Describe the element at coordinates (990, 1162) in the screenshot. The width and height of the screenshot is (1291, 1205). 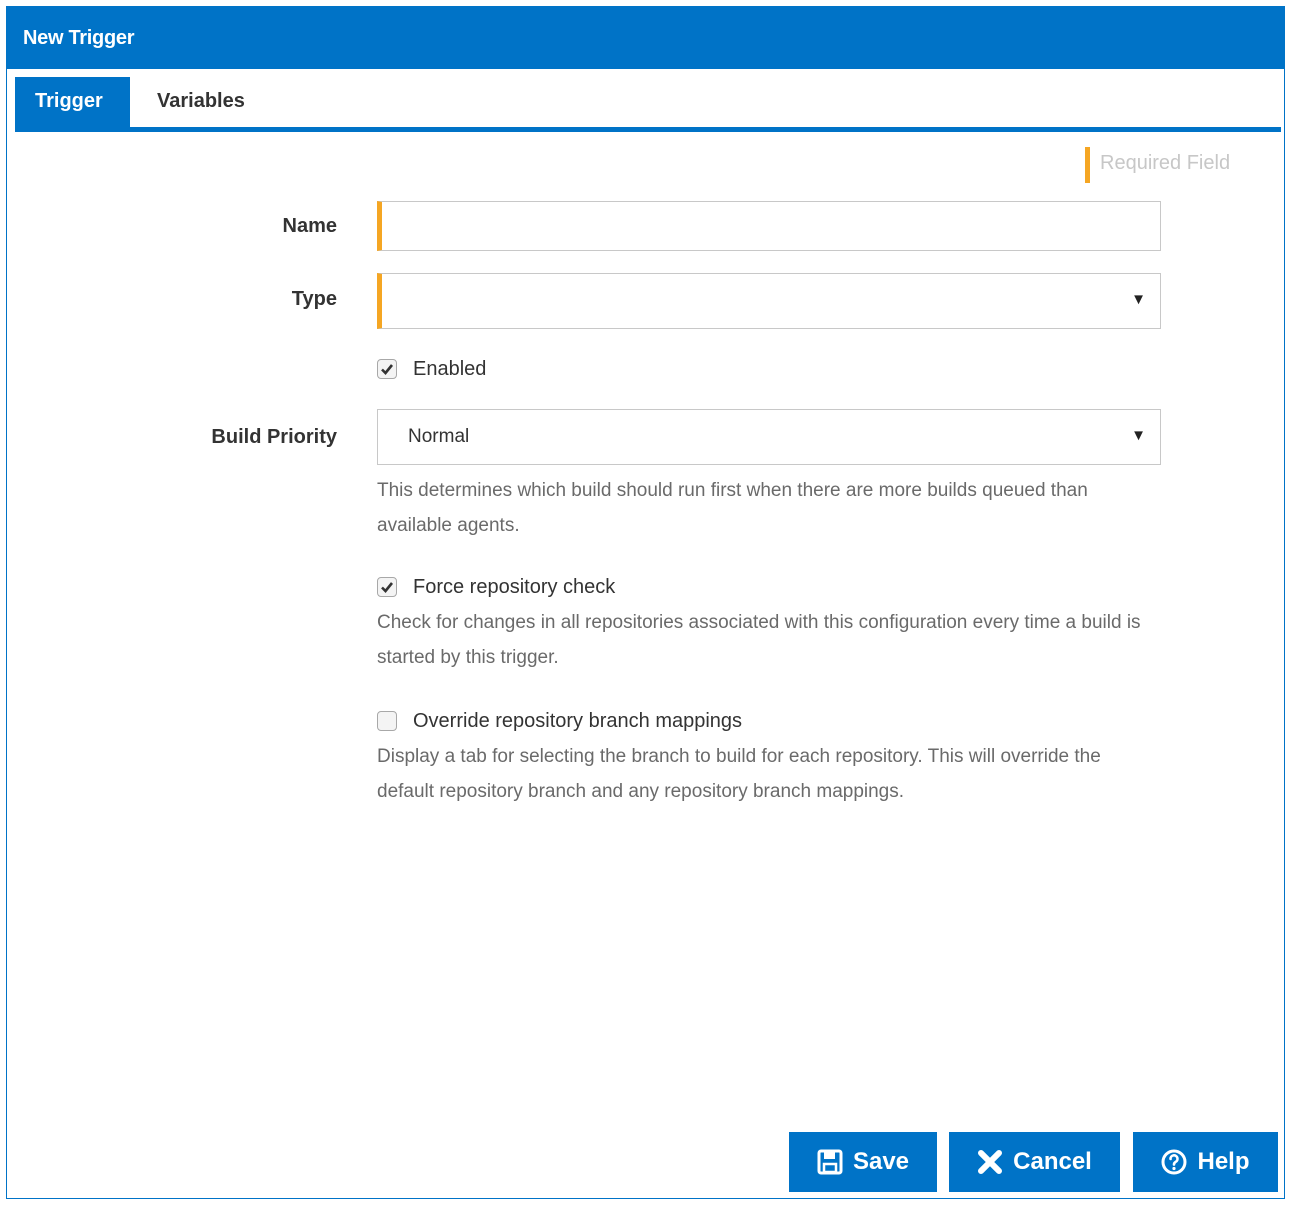
I see `close-icon` at that location.